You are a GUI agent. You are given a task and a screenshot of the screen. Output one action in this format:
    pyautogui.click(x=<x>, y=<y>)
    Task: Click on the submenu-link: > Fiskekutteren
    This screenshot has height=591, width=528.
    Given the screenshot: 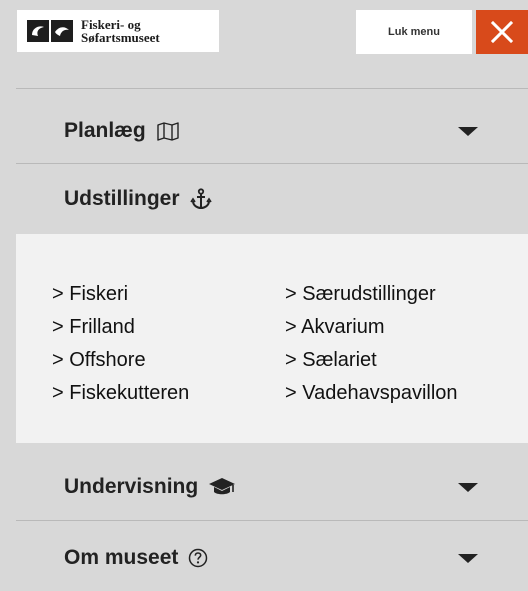 What is the action you would take?
    pyautogui.click(x=120, y=393)
    